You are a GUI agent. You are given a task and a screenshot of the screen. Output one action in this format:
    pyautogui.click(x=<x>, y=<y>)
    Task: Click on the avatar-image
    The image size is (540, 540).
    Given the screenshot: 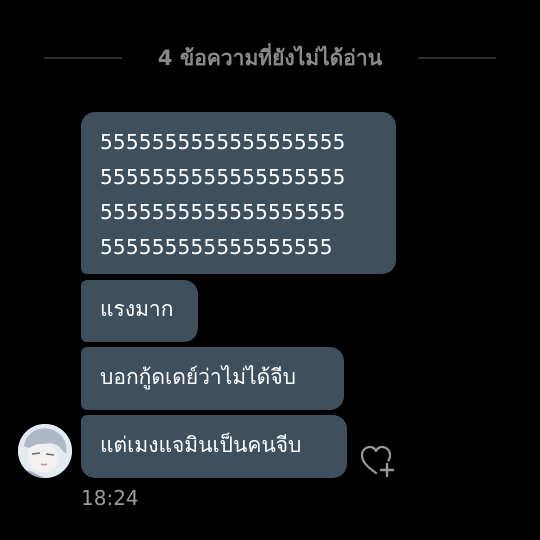 What is the action you would take?
    pyautogui.click(x=45, y=451)
    